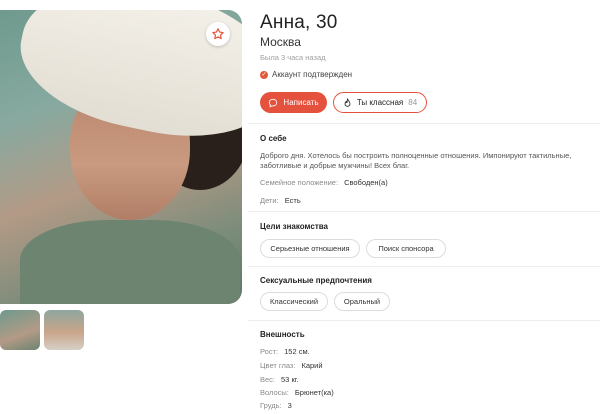 The image size is (600, 414). What do you see at coordinates (310, 248) in the screenshot?
I see `goal-chip-serious: Серьезные отношения` at bounding box center [310, 248].